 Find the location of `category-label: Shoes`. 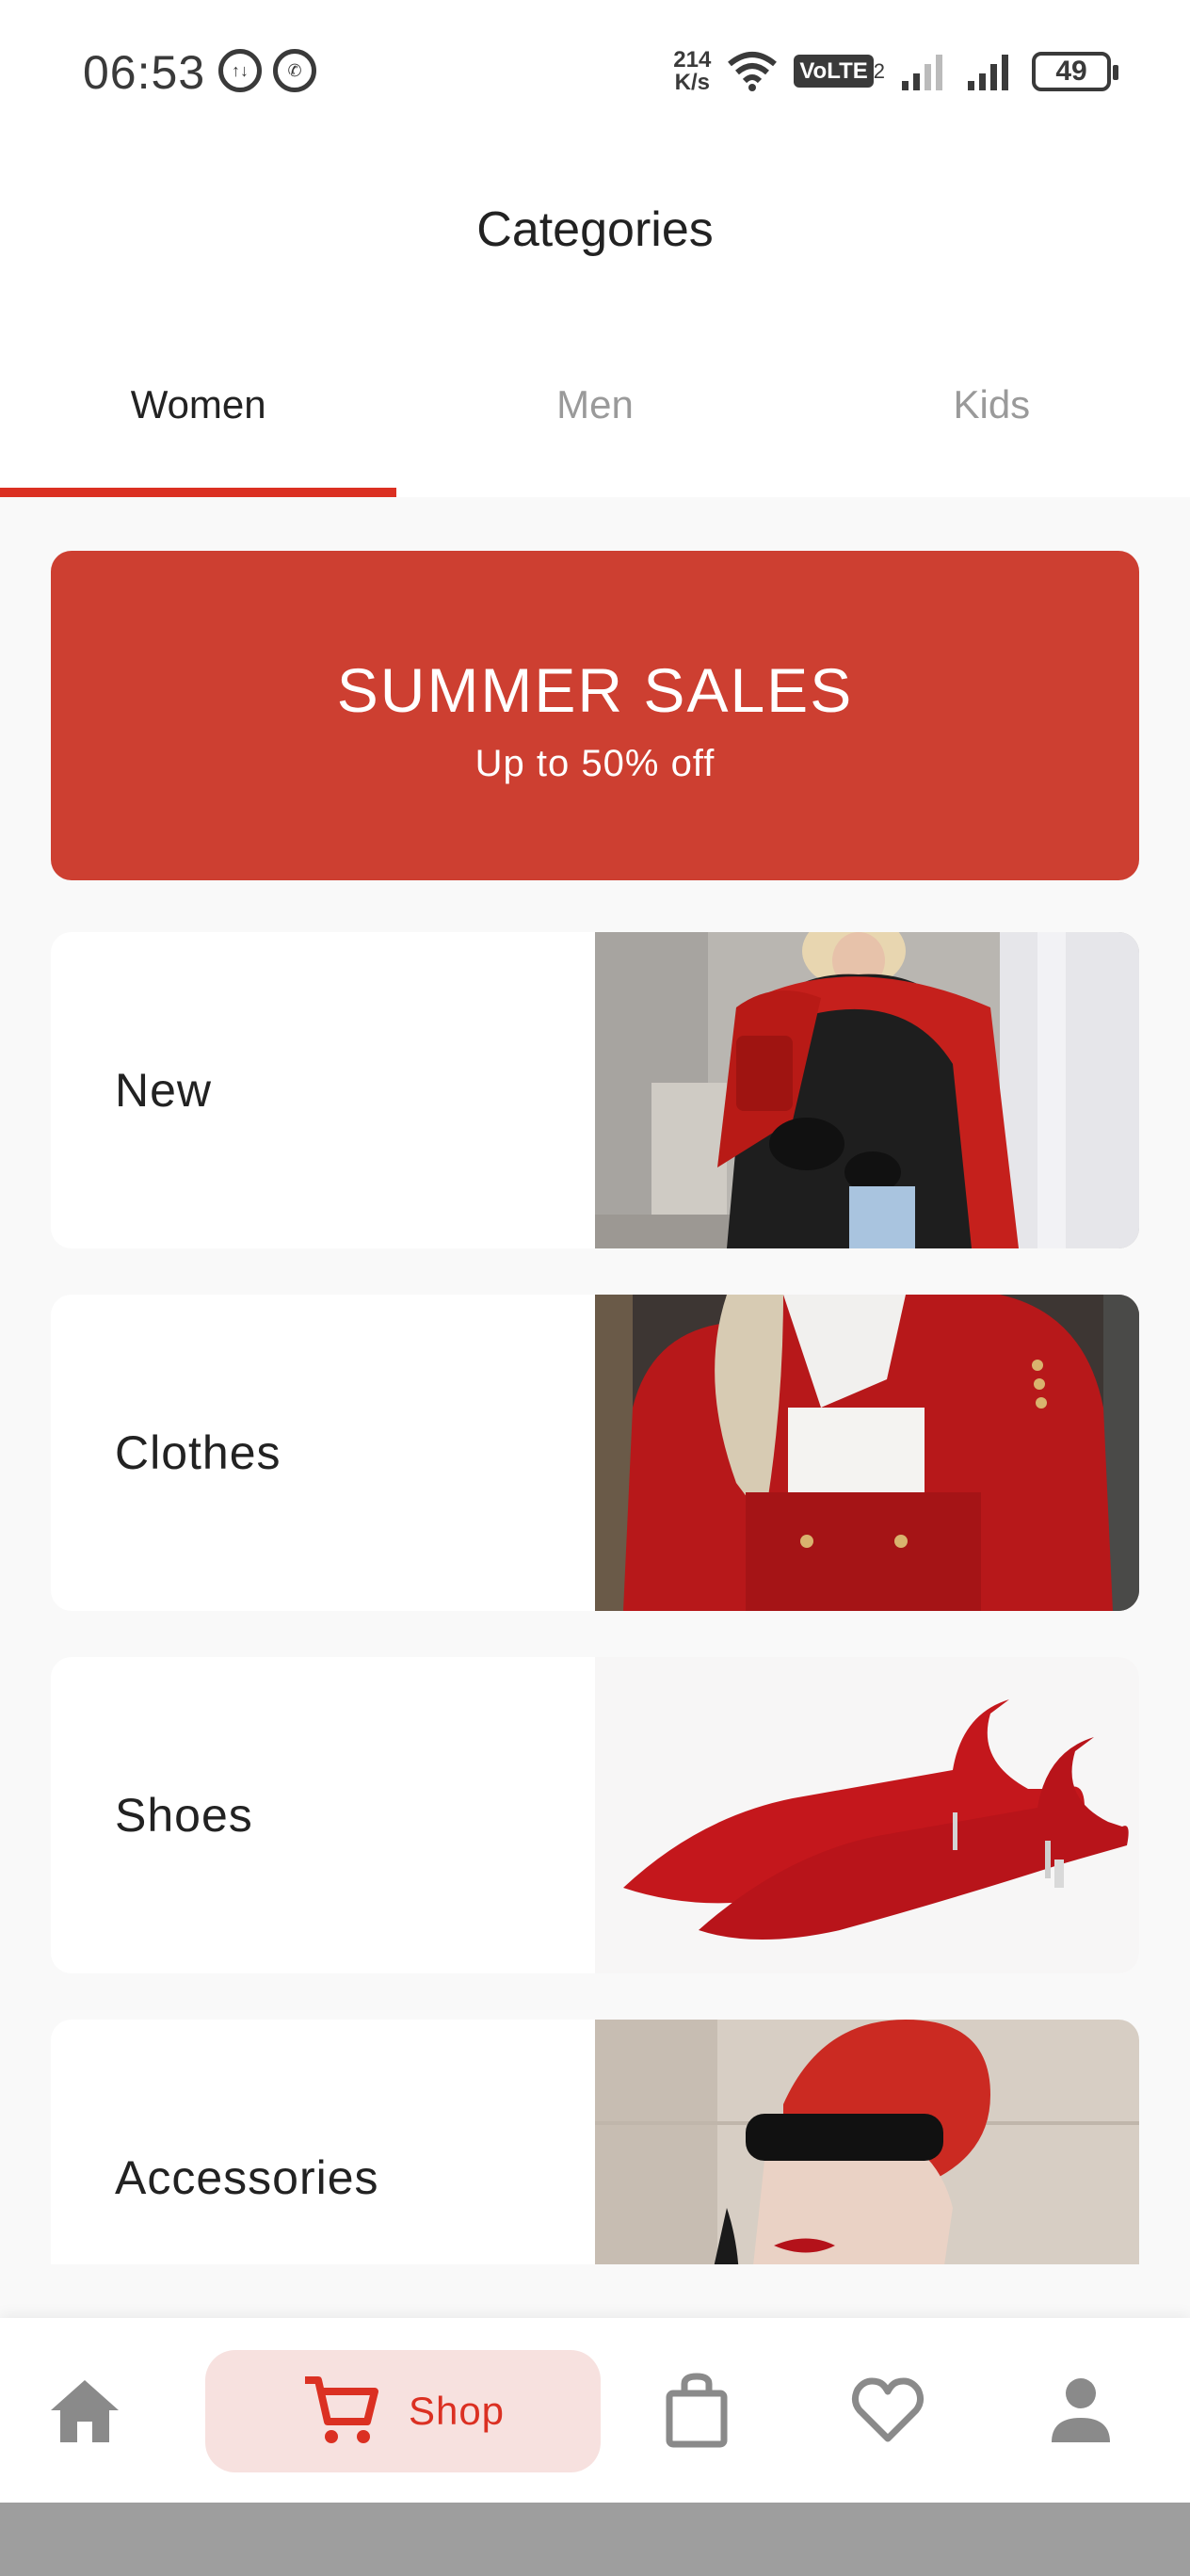

category-label: Shoes is located at coordinates (184, 1815).